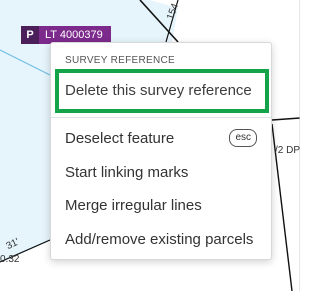 This screenshot has width=320, height=291. I want to click on boundary-line, so click(285, 119).